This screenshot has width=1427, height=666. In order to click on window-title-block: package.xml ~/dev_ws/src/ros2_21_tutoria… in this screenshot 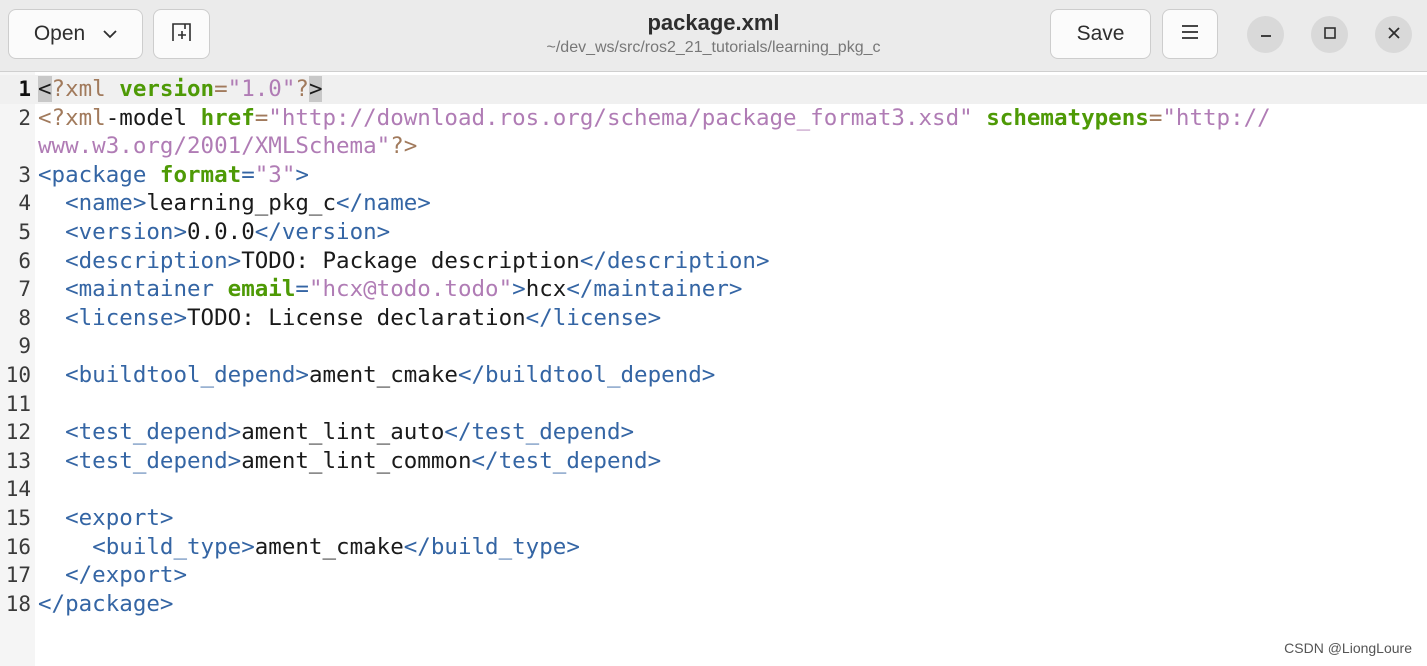, I will do `click(713, 34)`.